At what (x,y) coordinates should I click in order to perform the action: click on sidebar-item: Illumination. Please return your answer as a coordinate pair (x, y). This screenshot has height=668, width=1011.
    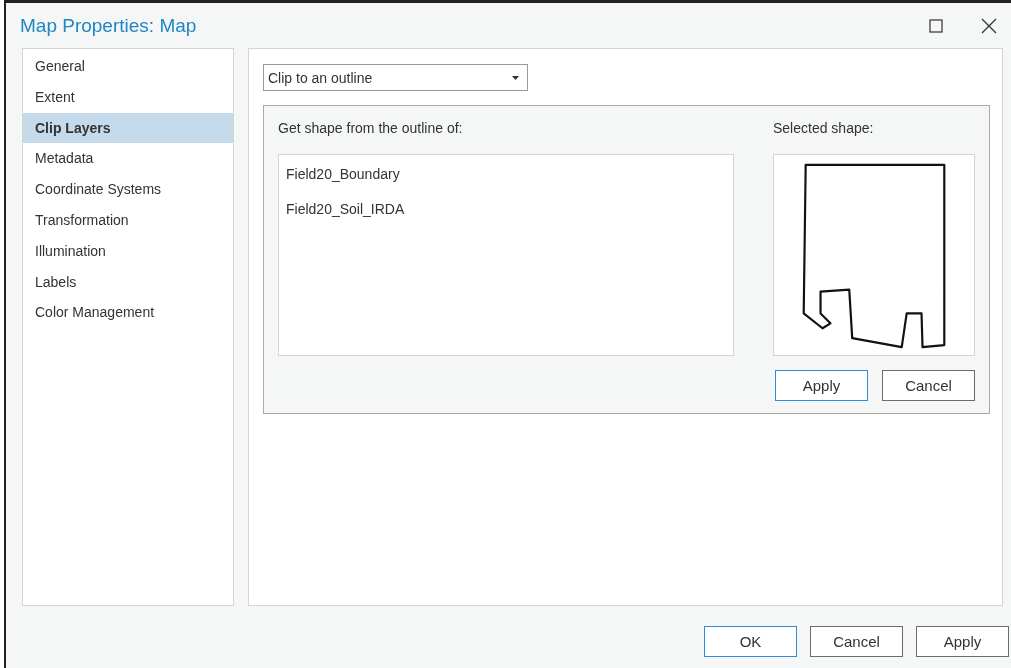
    Looking at the image, I should click on (128, 251).